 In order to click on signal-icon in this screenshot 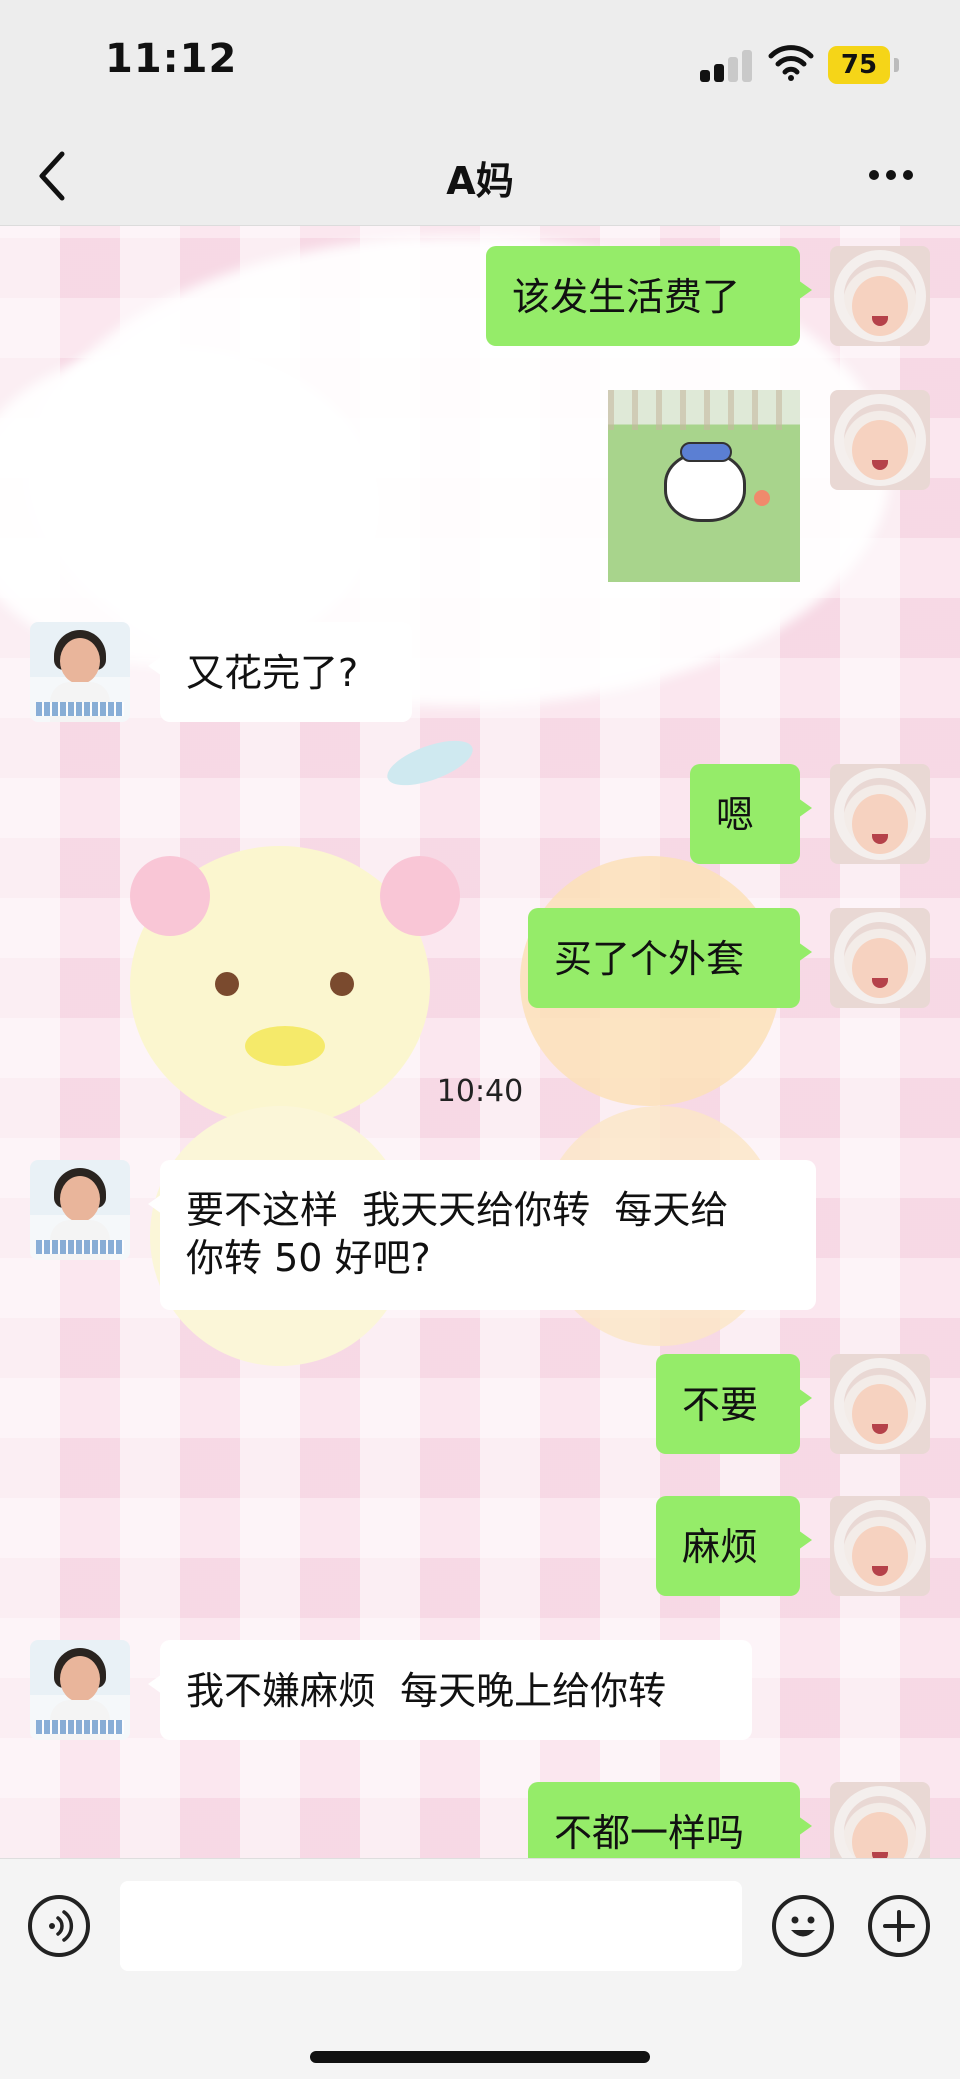, I will do `click(728, 65)`.